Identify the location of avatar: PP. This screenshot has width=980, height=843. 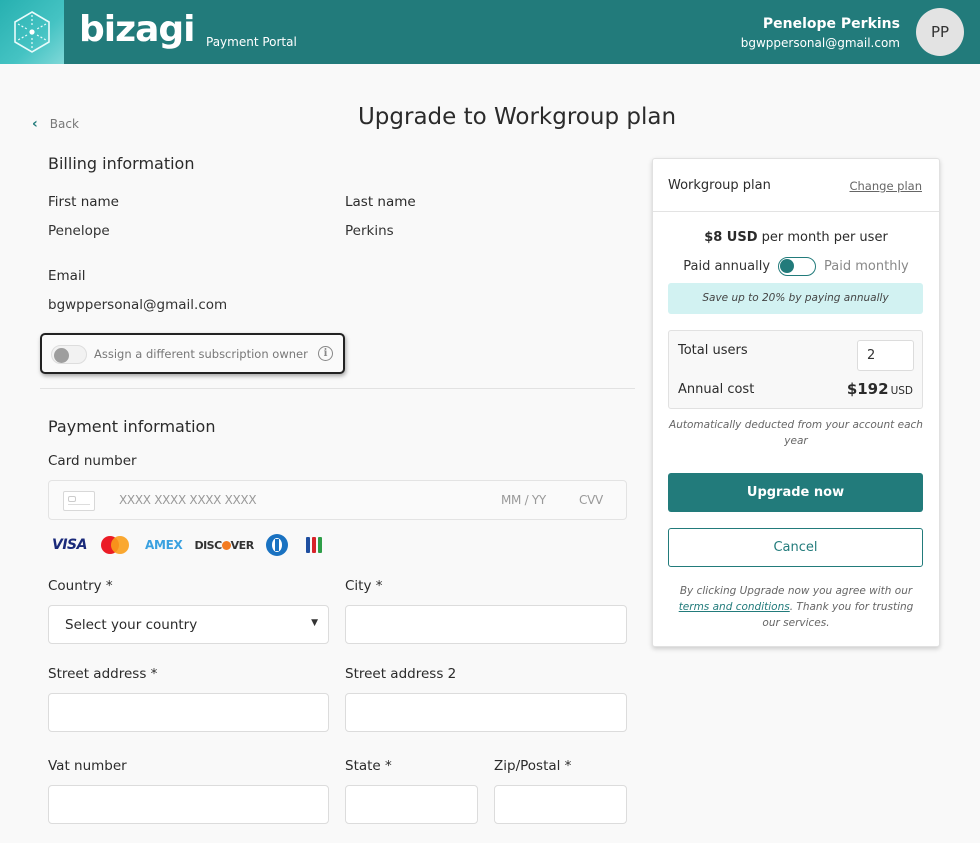
(940, 32).